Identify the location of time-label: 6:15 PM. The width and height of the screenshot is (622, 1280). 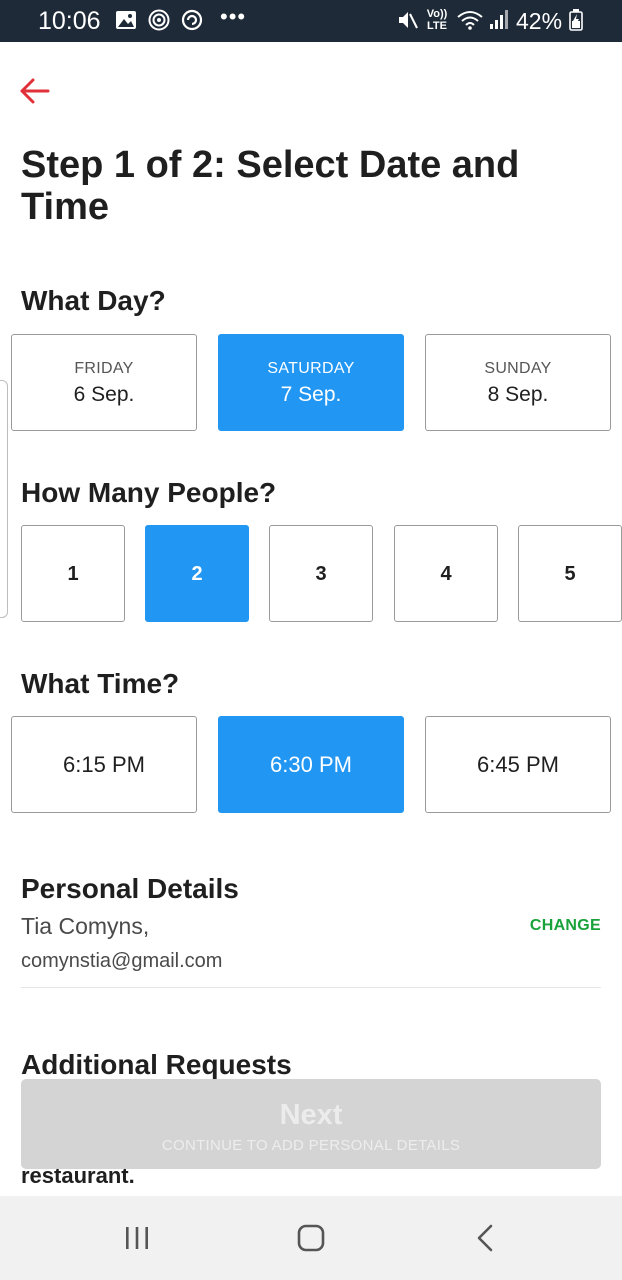
(104, 764).